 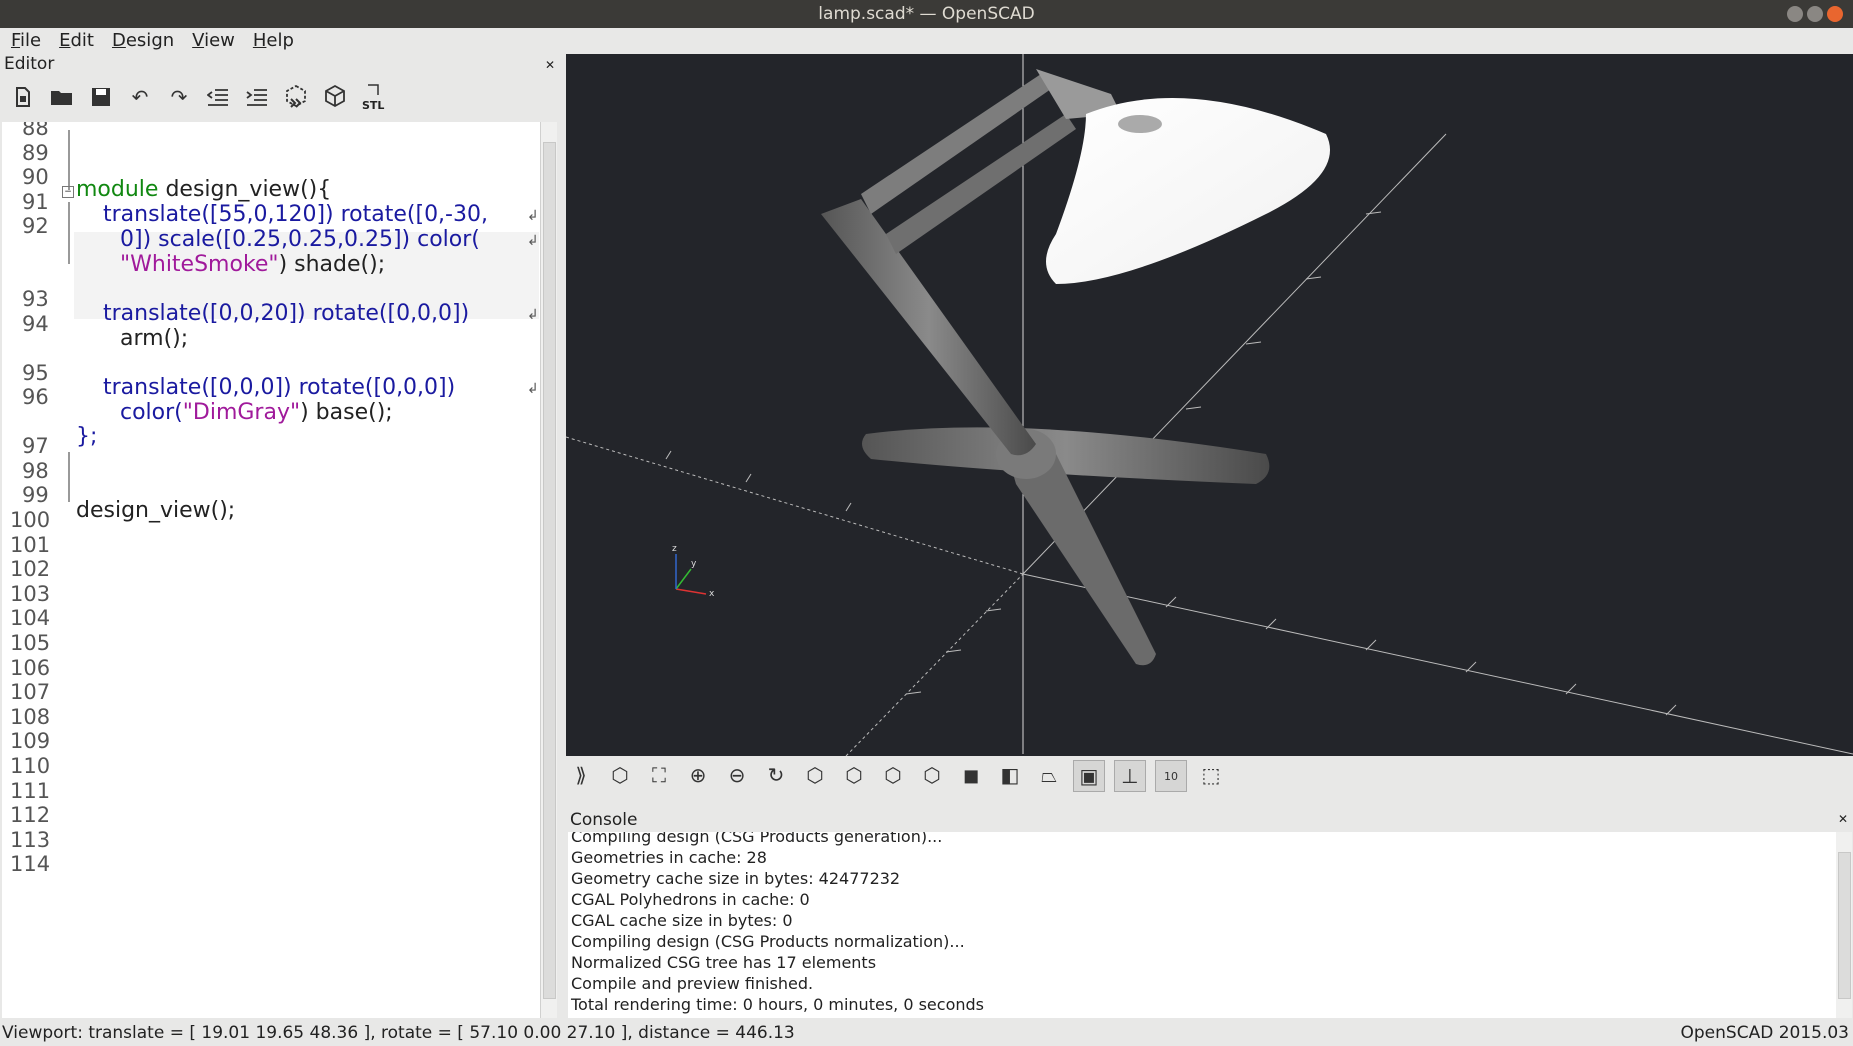 I want to click on shade-hole, so click(x=1140, y=124).